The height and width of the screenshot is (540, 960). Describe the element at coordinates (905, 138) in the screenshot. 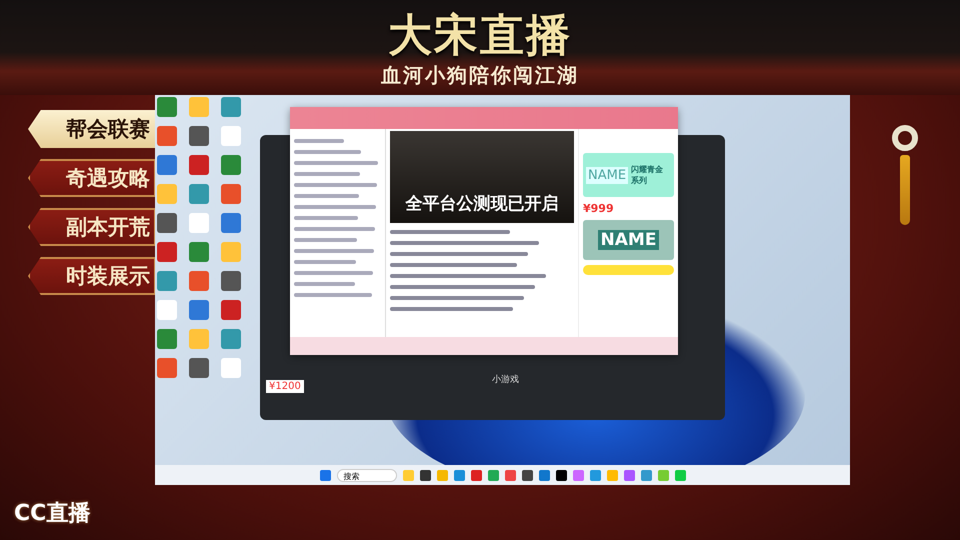

I see `jade-pendant-icon` at that location.